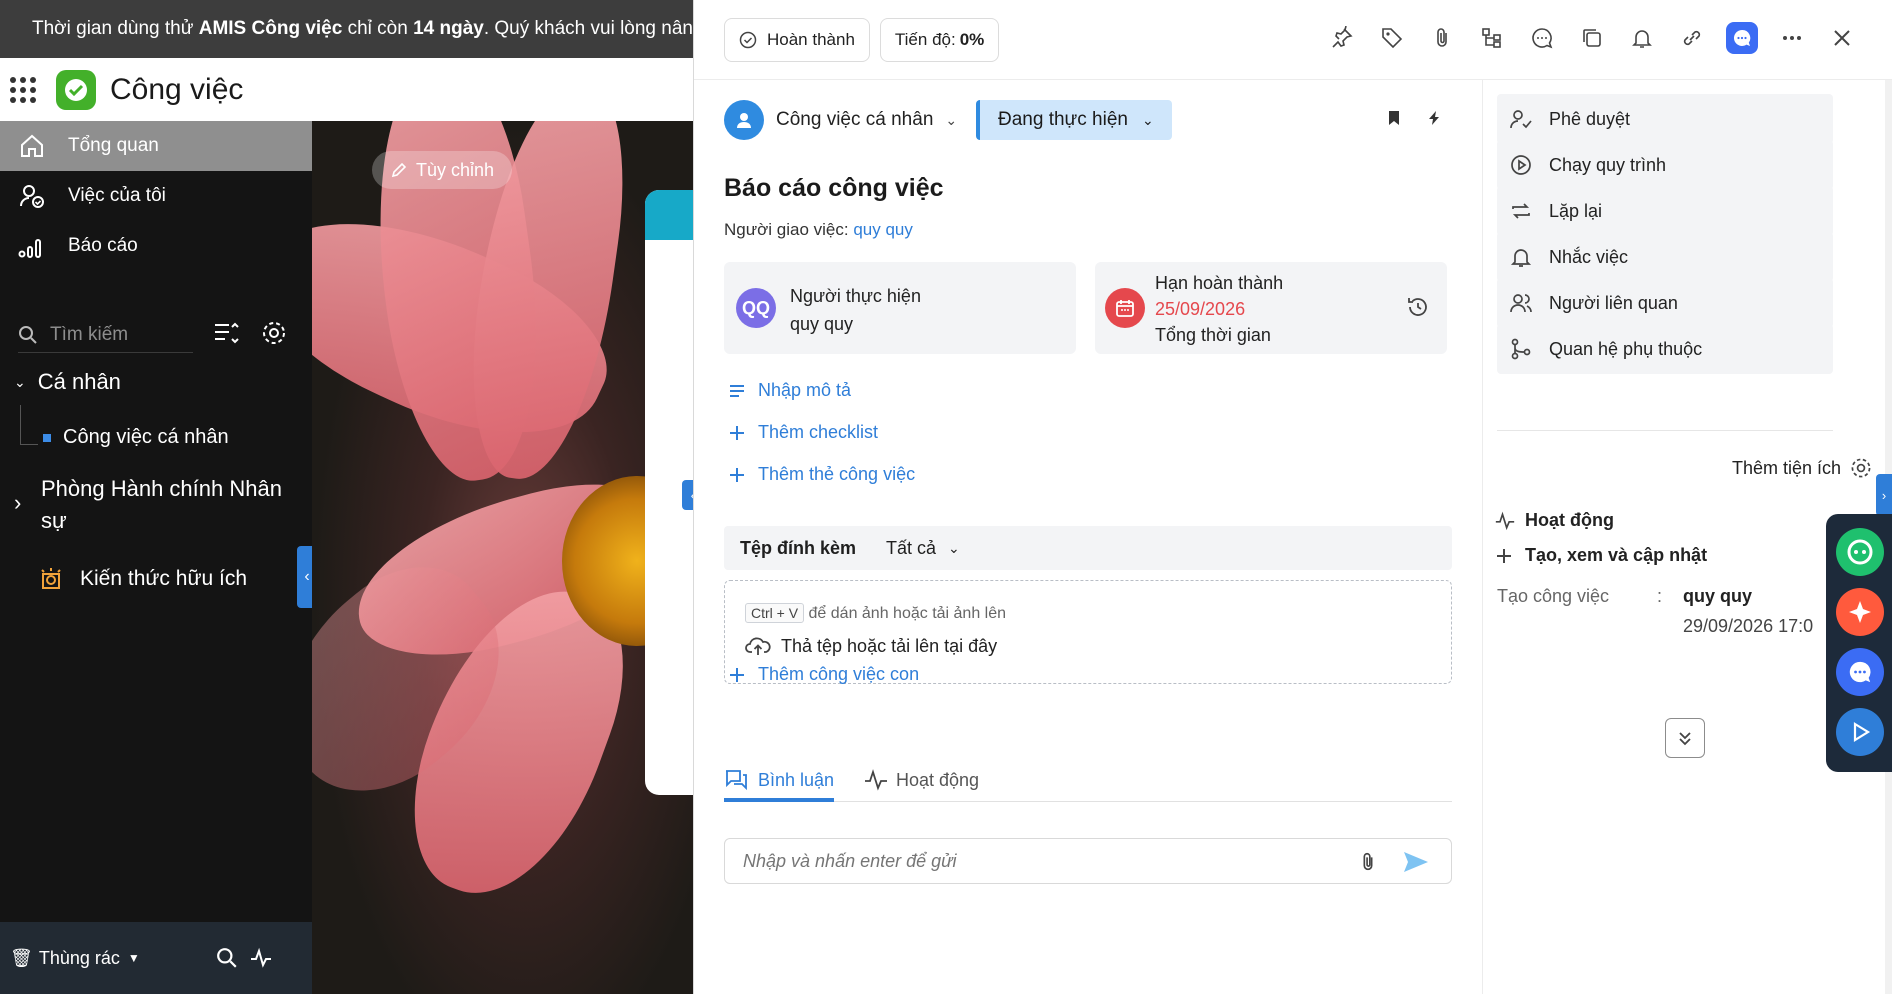 The image size is (1892, 994). What do you see at coordinates (156, 246) in the screenshot?
I see `sidebar-item-reports: Báo cáo` at bounding box center [156, 246].